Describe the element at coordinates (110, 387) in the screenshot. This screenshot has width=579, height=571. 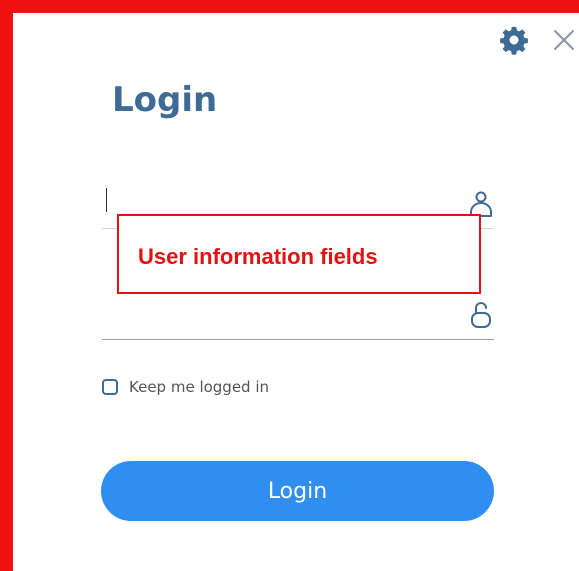
I see `keep-logged-in-checkbox` at that location.